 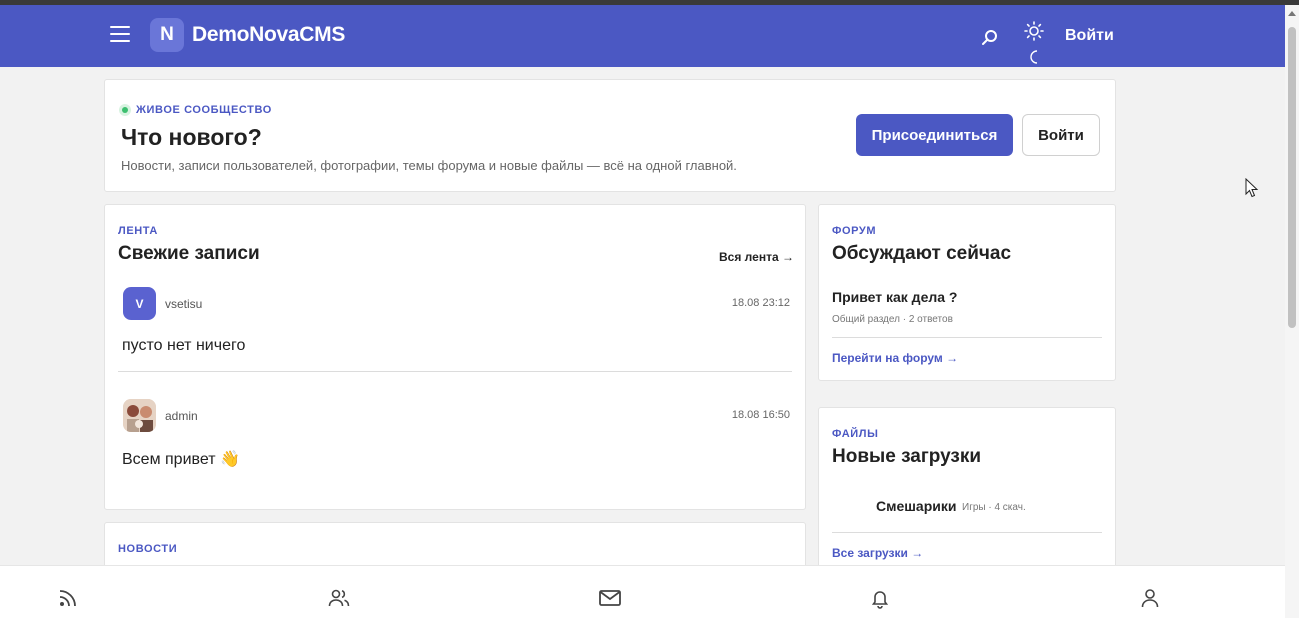 I want to click on all-files-link: Все загрузки →, so click(x=877, y=553).